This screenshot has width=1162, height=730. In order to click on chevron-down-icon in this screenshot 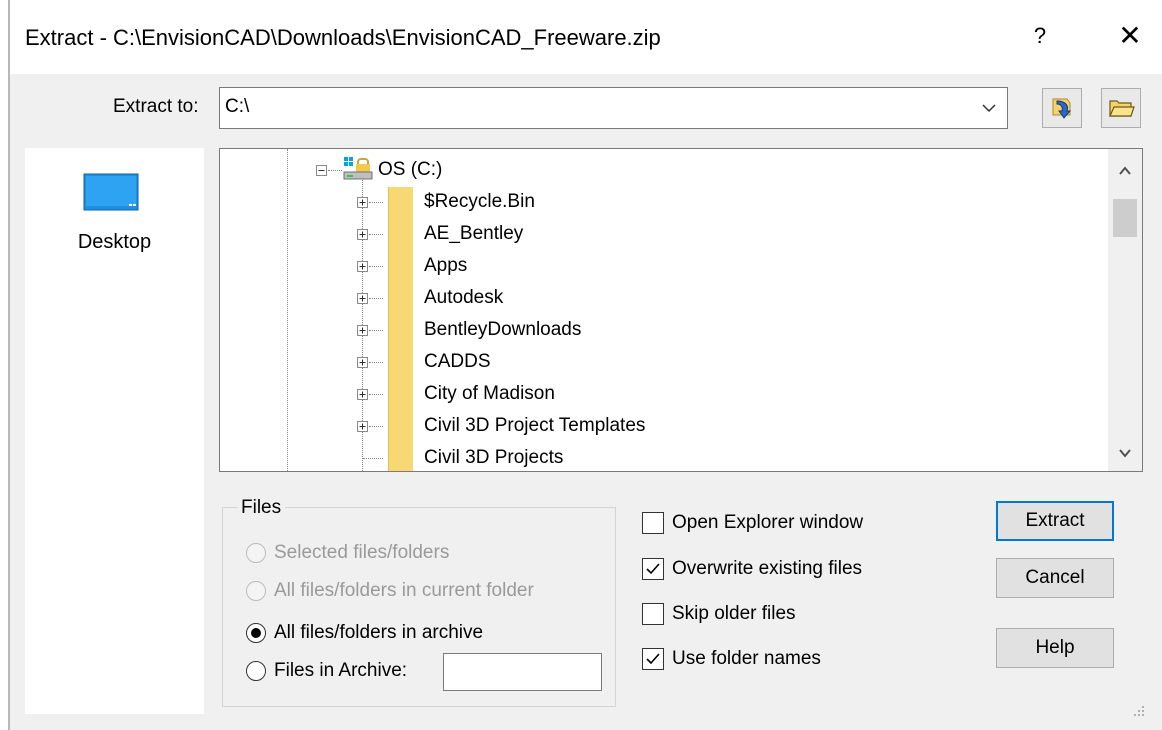, I will do `click(989, 108)`.